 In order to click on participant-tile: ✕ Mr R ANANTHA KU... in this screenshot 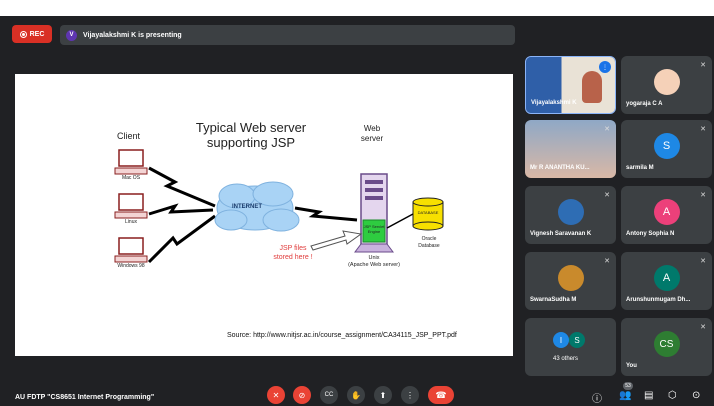, I will do `click(570, 149)`.